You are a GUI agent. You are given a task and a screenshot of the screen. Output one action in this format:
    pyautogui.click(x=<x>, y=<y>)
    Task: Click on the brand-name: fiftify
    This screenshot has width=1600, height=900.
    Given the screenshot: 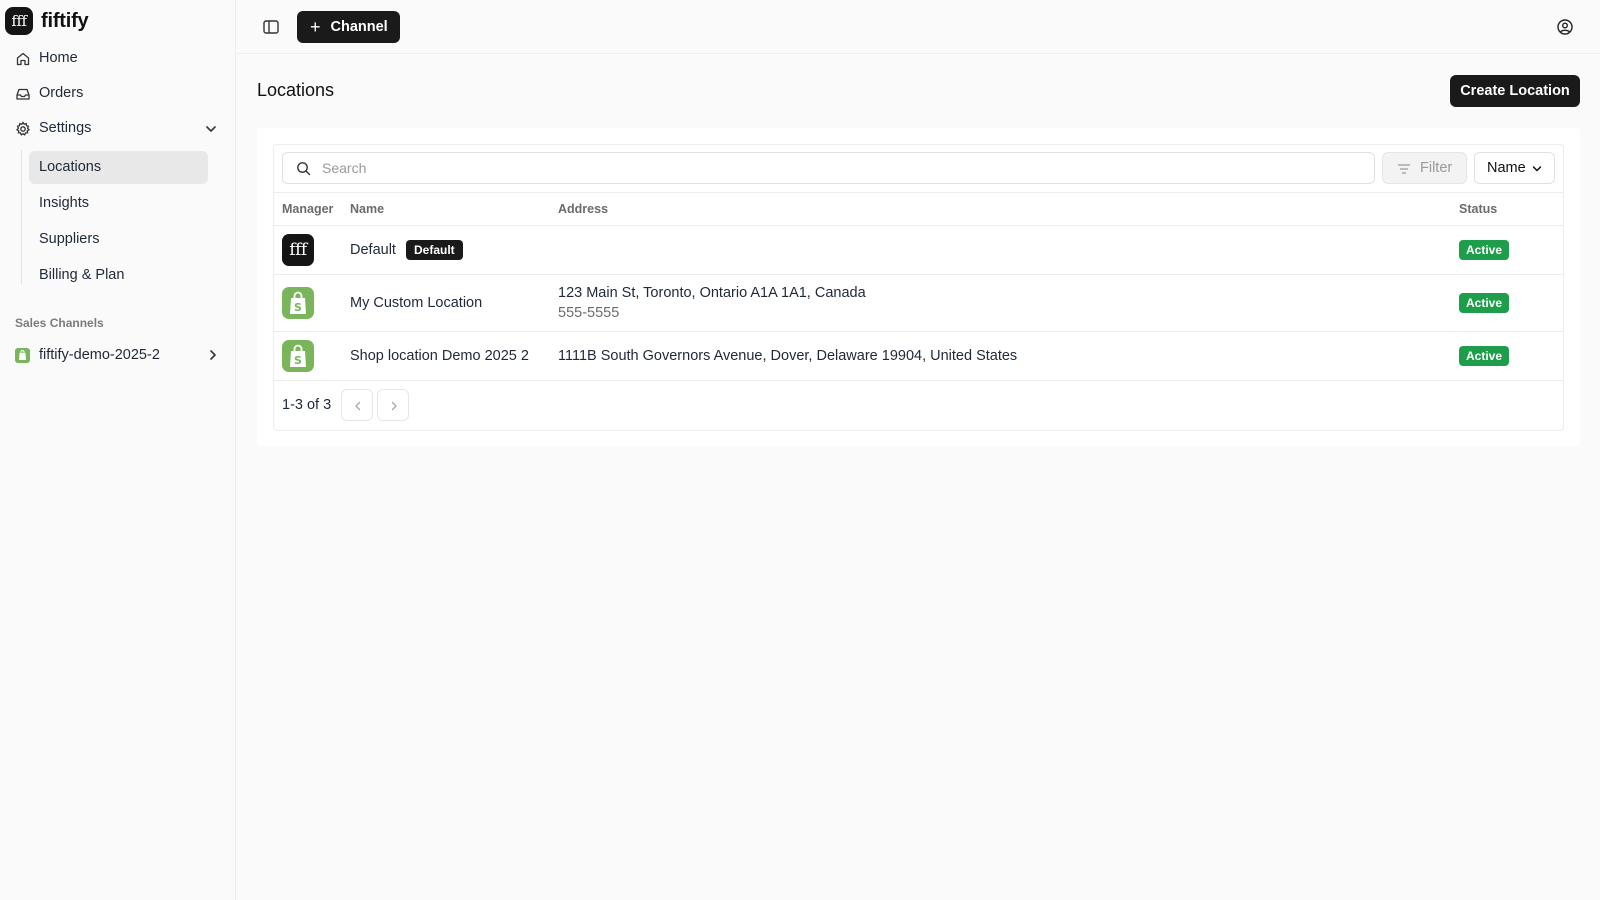 What is the action you would take?
    pyautogui.click(x=65, y=20)
    